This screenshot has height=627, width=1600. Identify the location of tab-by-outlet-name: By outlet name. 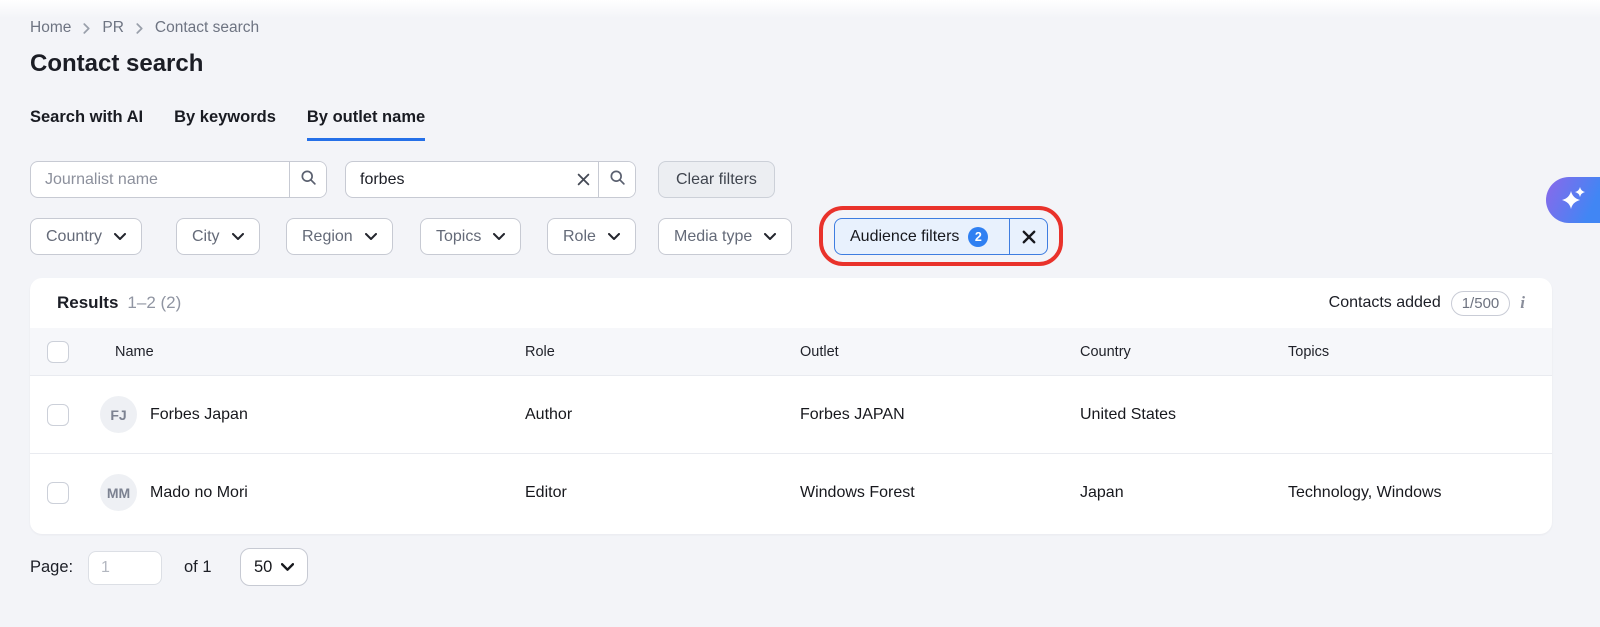
(366, 124).